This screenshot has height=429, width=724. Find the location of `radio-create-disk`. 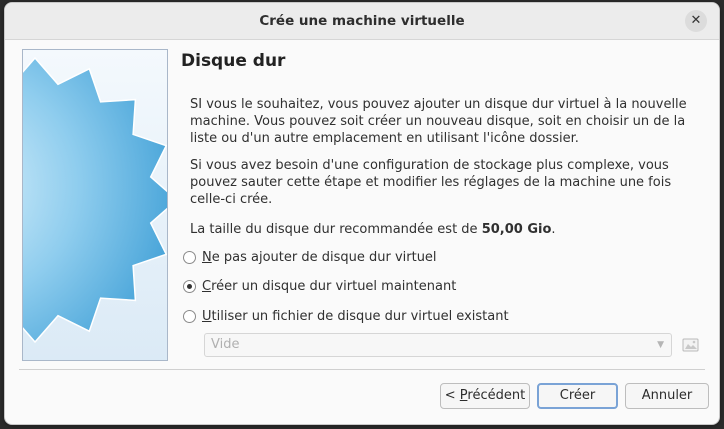

radio-create-disk is located at coordinates (189, 286).